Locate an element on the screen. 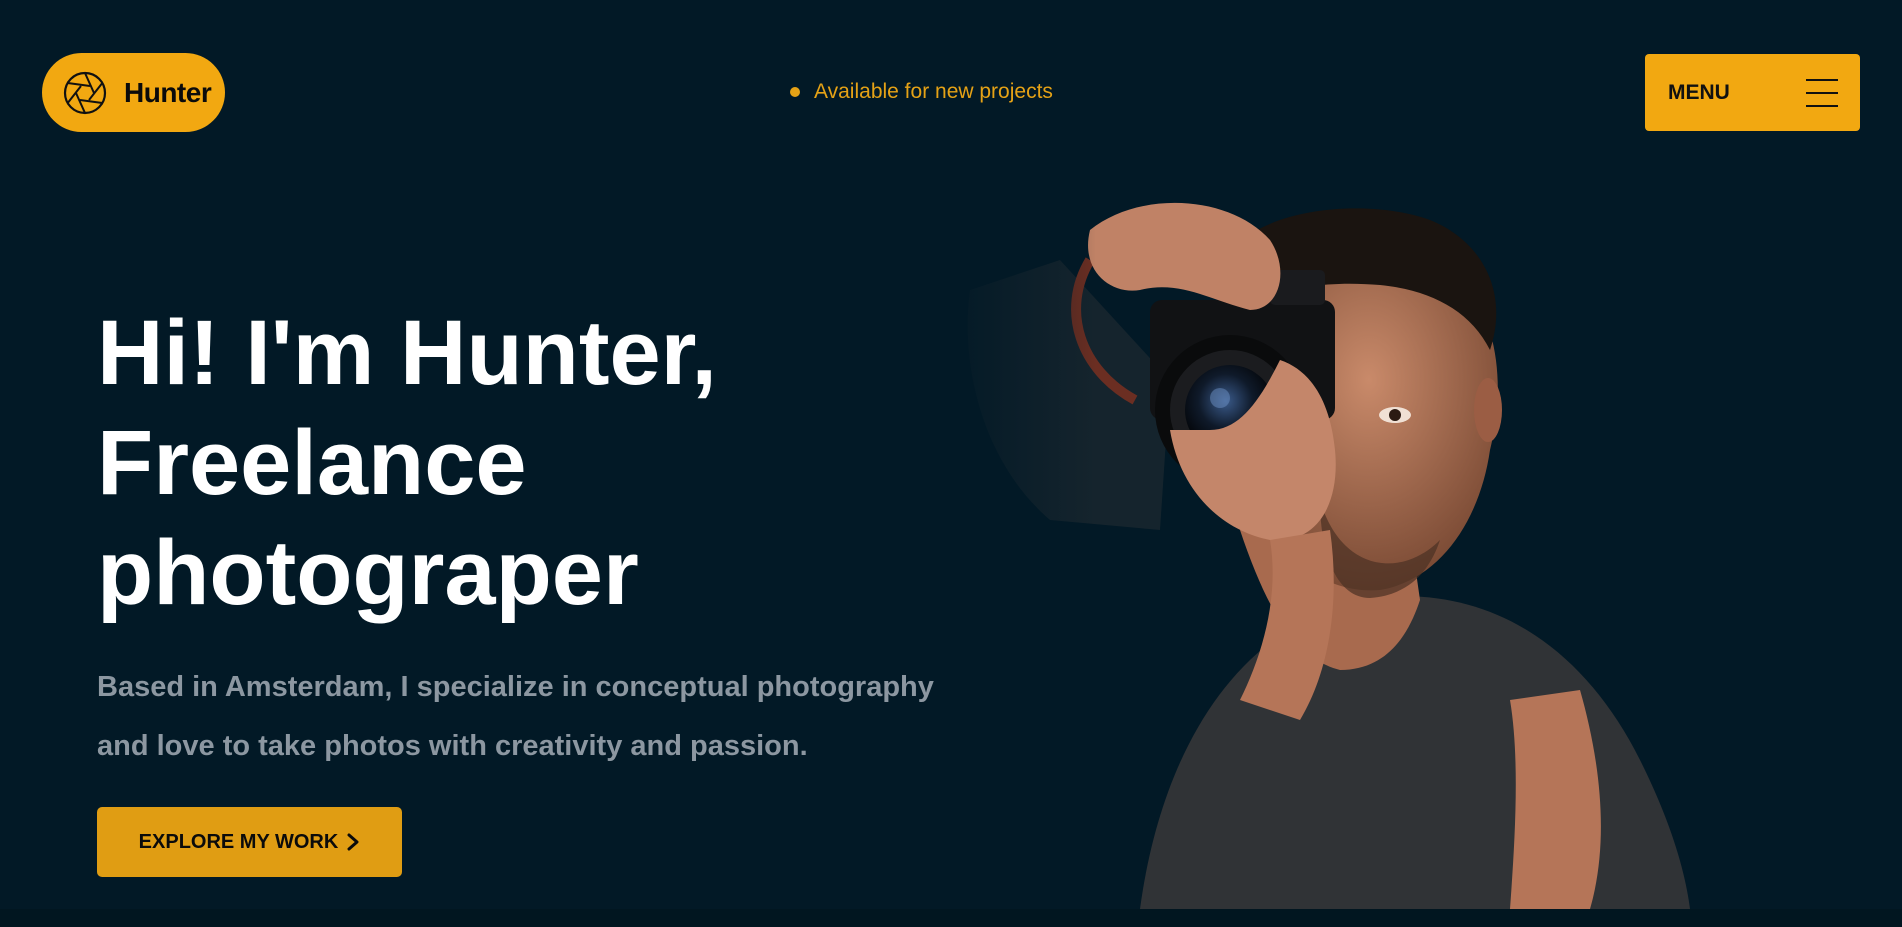  hero-title-line: Freelance is located at coordinates (312, 463).